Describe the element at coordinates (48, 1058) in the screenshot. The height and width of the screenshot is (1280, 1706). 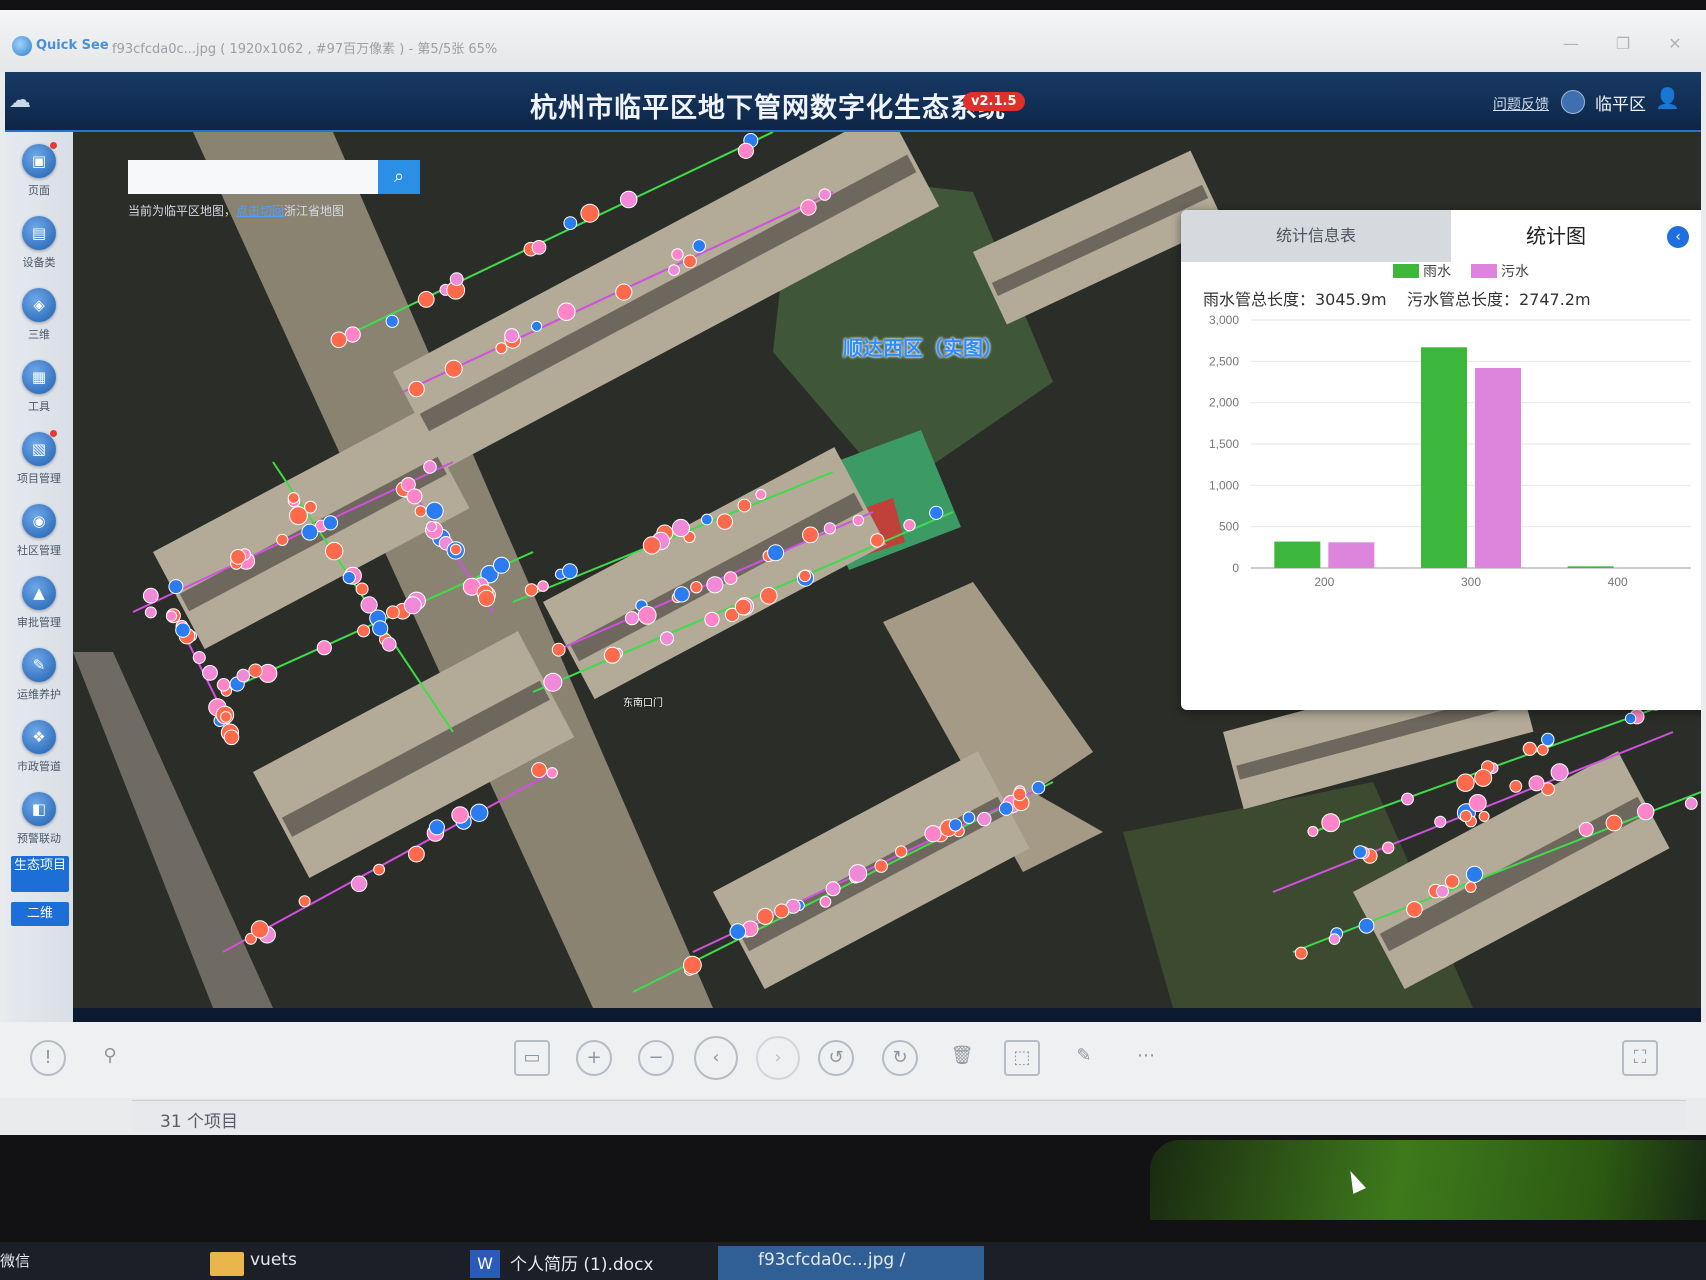
I see `info-icon: !` at that location.